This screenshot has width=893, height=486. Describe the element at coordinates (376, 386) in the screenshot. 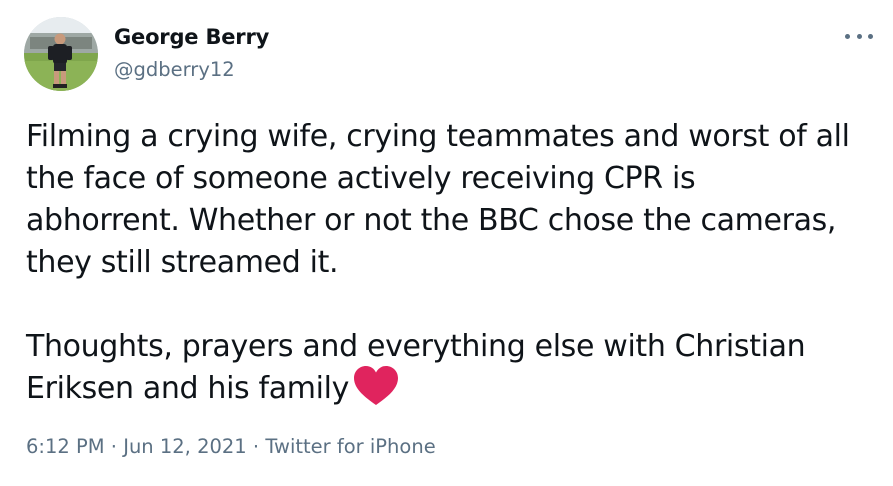

I see `red-heart-icon` at that location.